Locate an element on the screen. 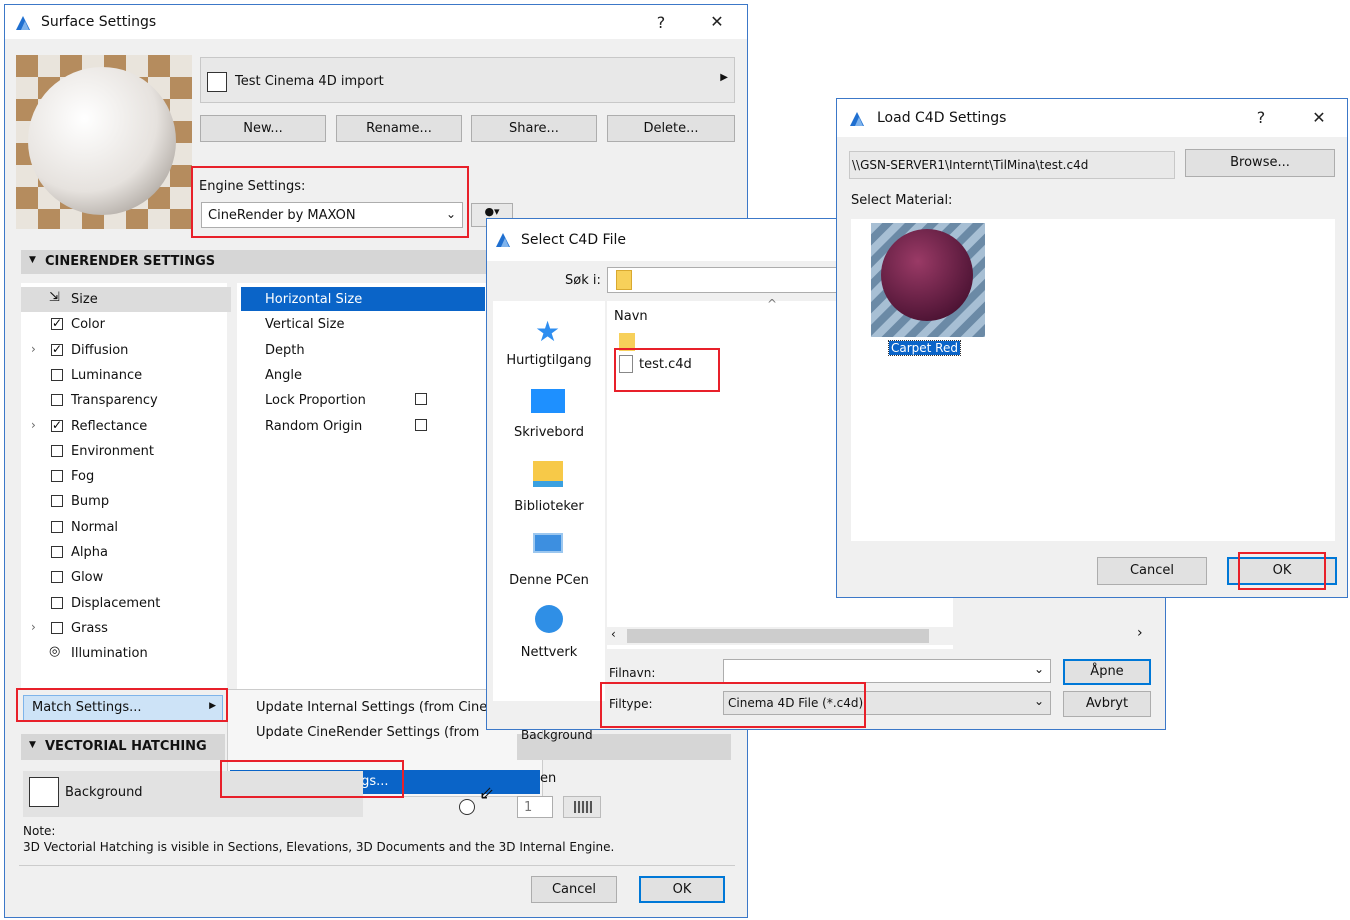 This screenshot has height=920, width=1350. channel-item: › Grass is located at coordinates (126, 628).